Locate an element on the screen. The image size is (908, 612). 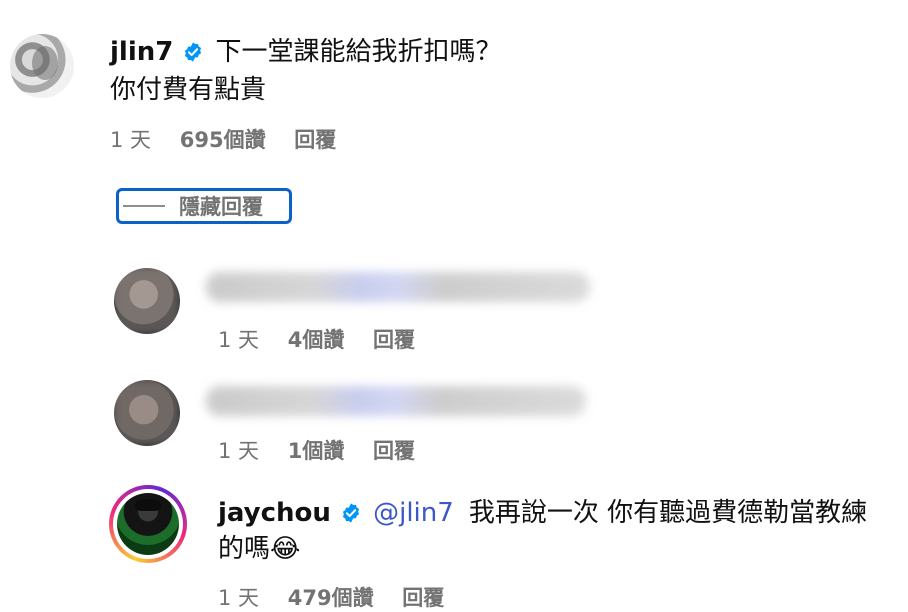
comment-likes: 695個讚 is located at coordinates (223, 140).